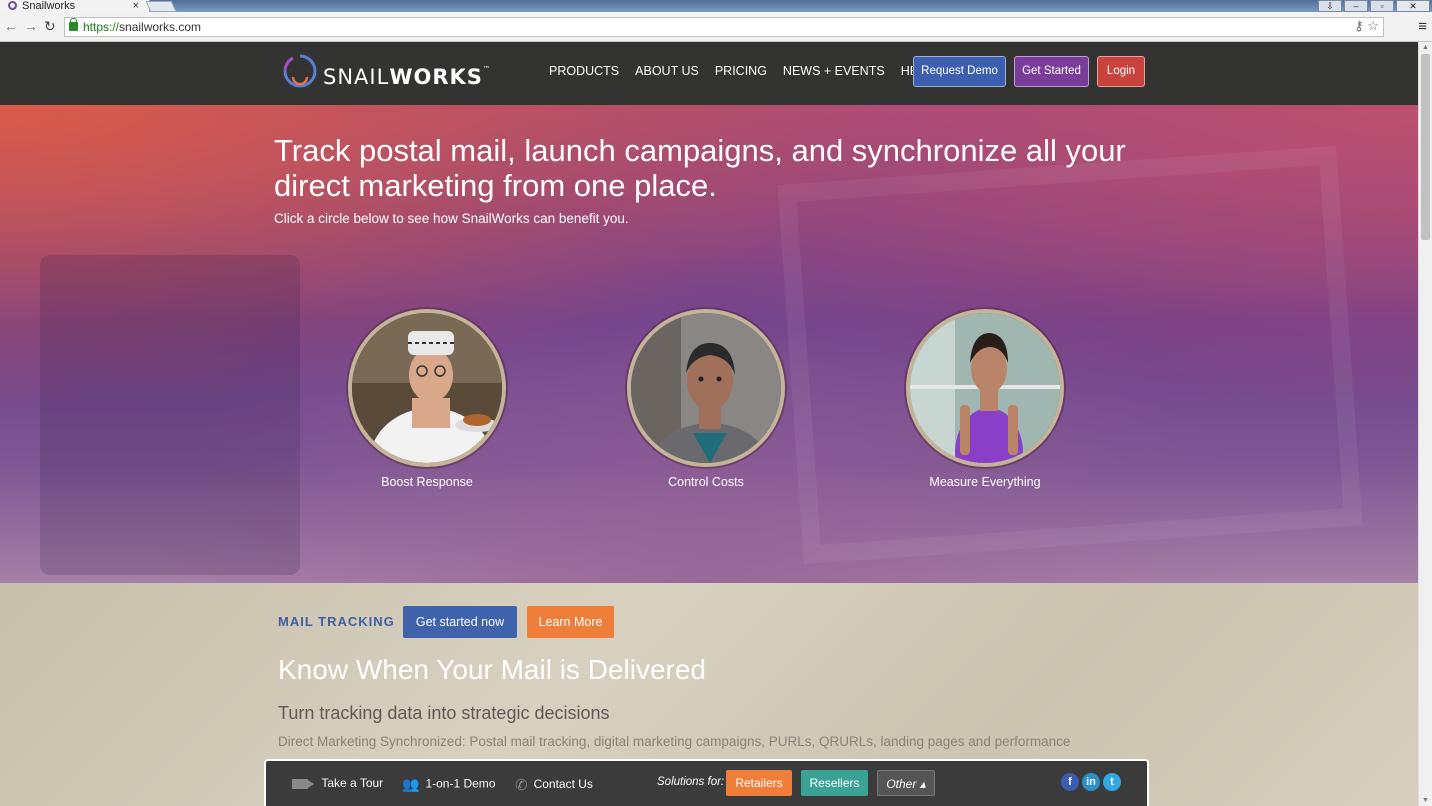  What do you see at coordinates (906, 783) in the screenshot?
I see `other-dropdown: Other ▴` at bounding box center [906, 783].